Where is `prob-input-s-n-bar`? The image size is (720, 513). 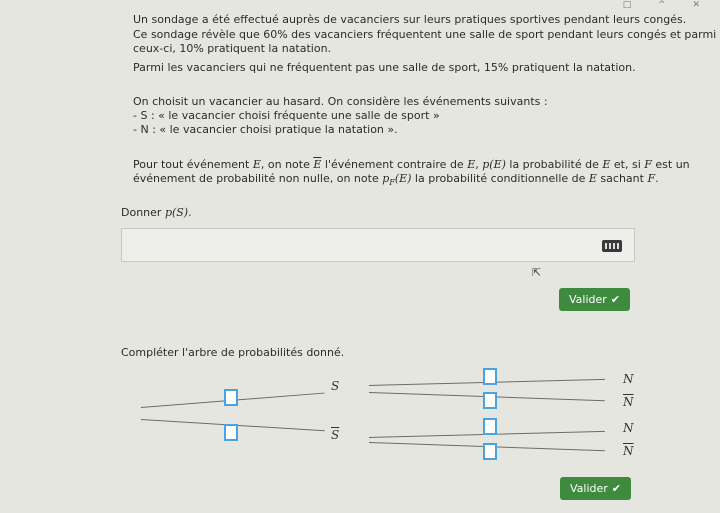 prob-input-s-n-bar is located at coordinates (490, 400).